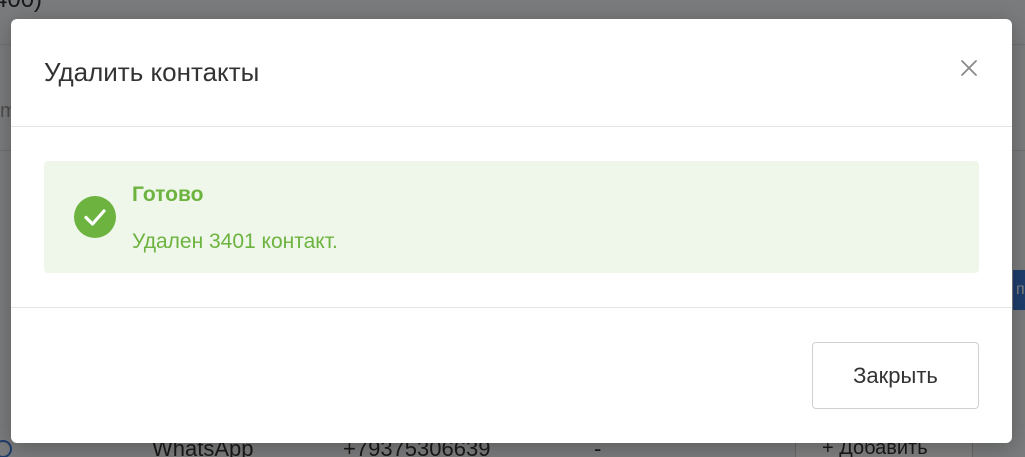 The width and height of the screenshot is (1025, 457). I want to click on alert-title: Готово, so click(168, 194).